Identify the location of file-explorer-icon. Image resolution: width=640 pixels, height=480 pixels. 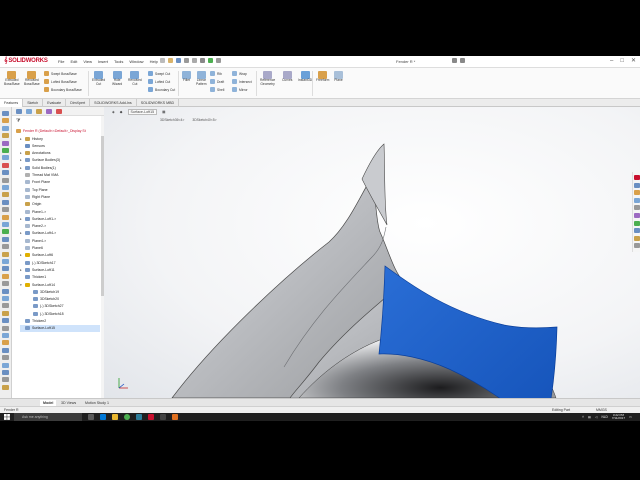
(115, 417).